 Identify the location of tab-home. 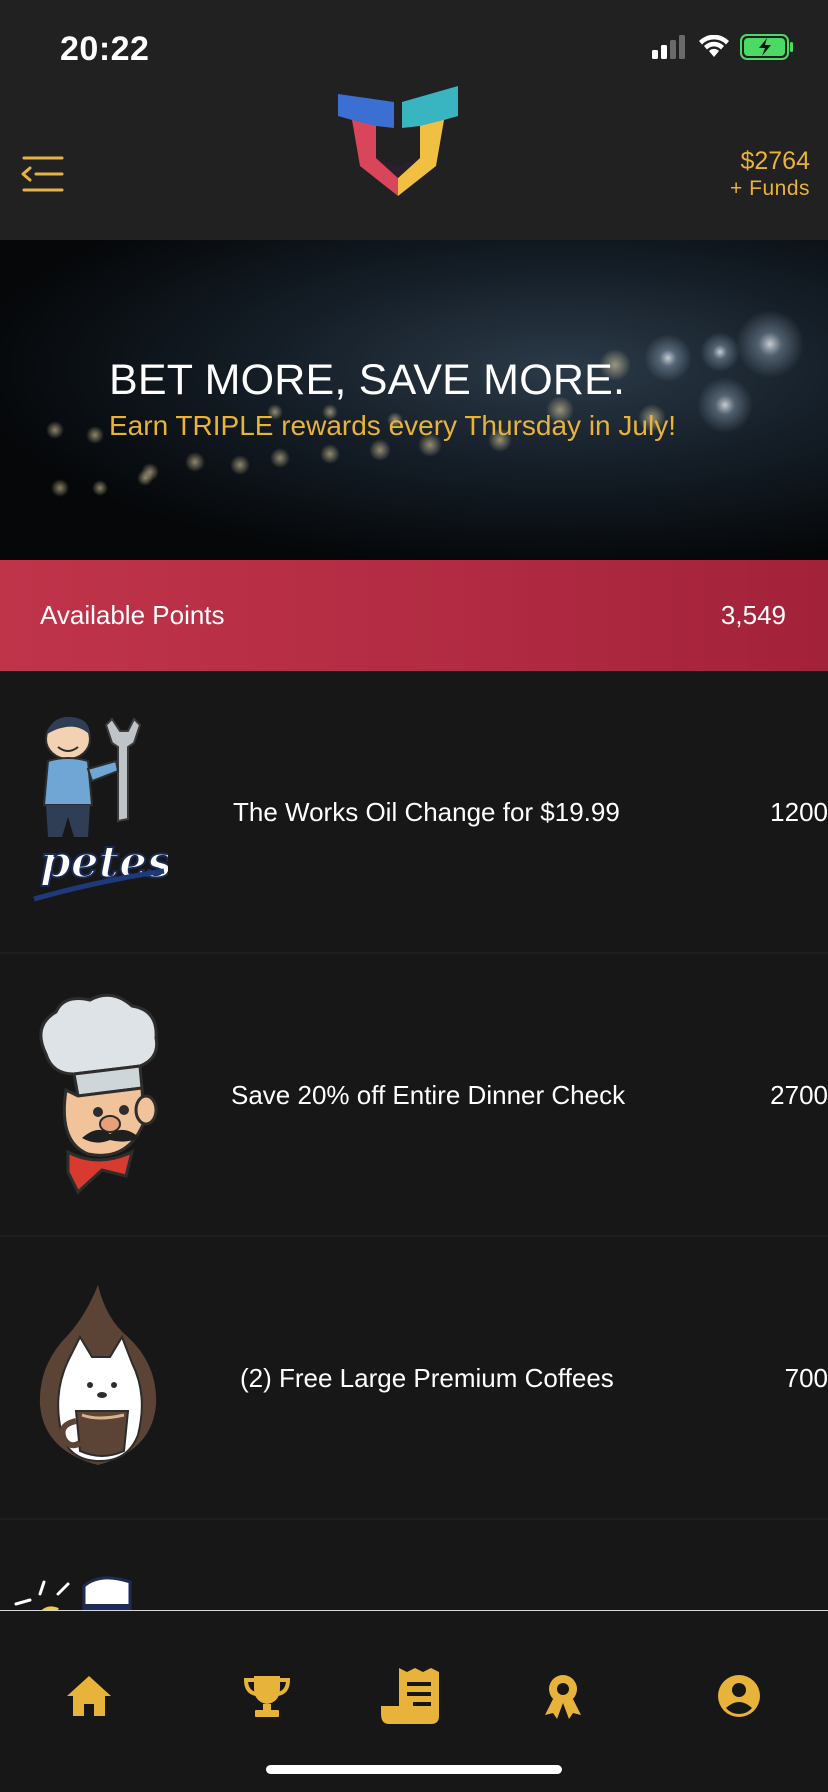
(89, 1696).